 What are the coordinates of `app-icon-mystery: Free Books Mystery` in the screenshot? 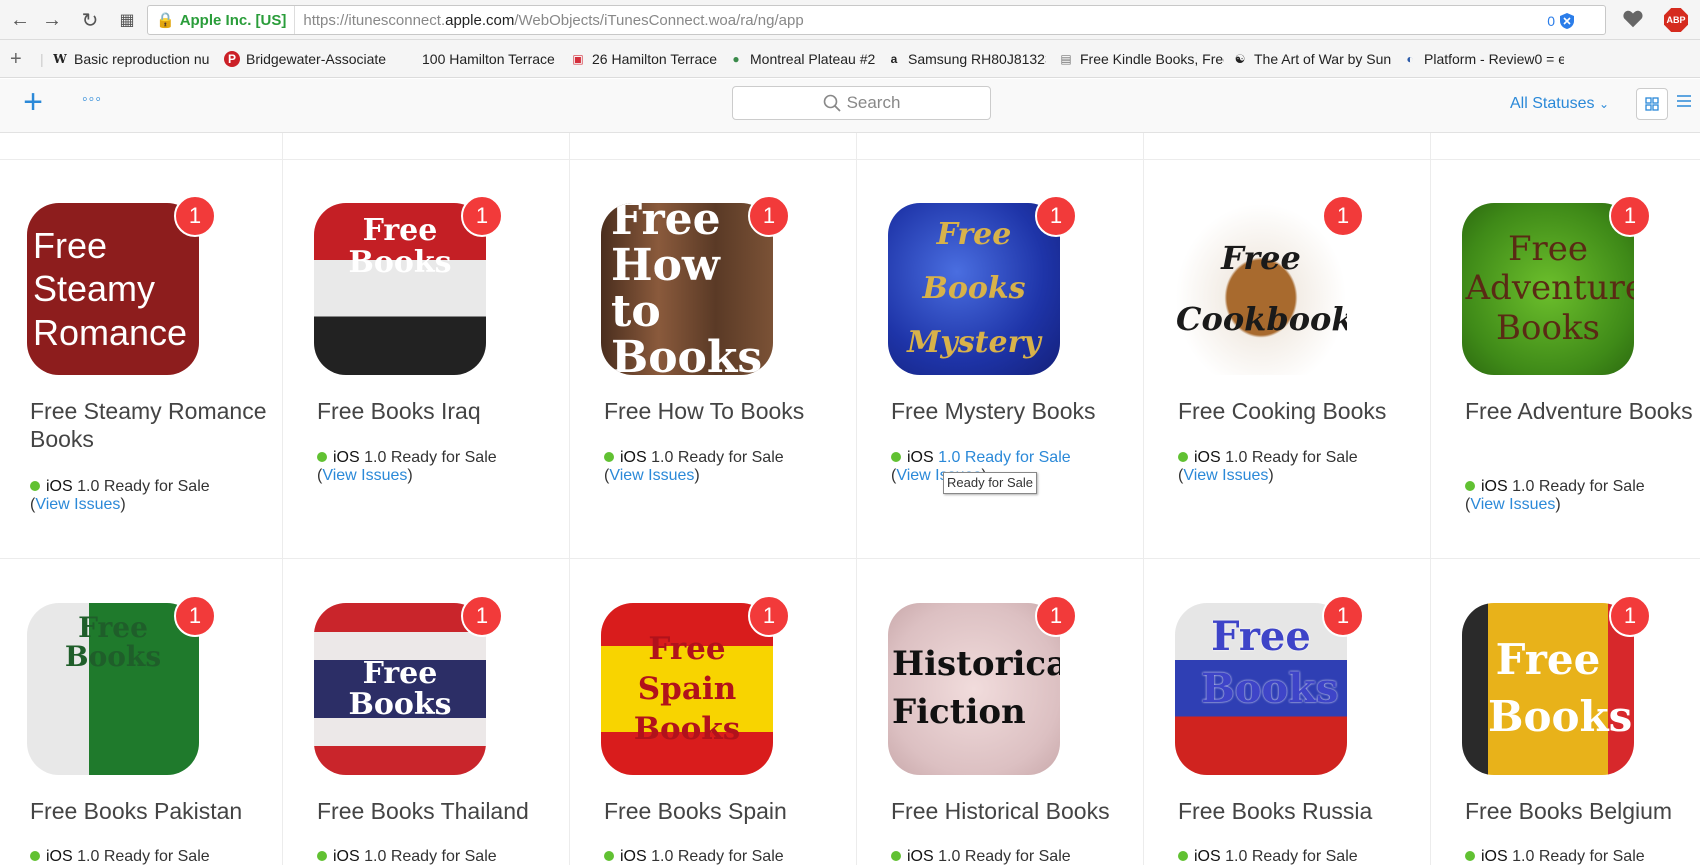 It's located at (974, 289).